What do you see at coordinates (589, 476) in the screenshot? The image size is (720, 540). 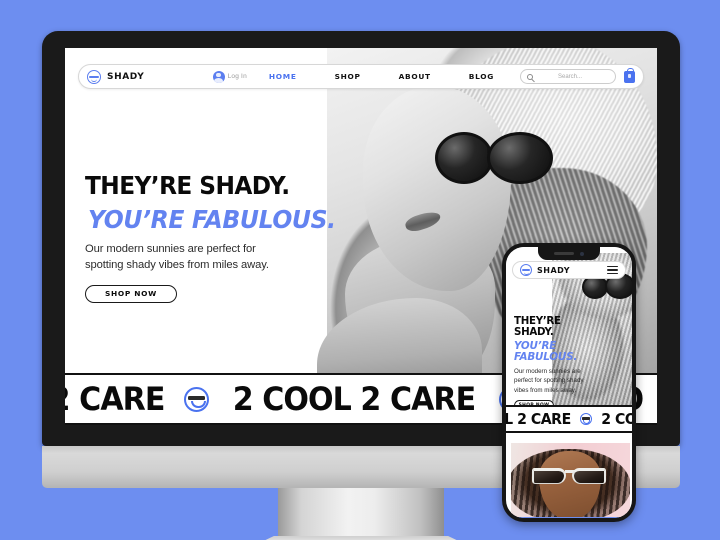 I see `product-lens-right` at bounding box center [589, 476].